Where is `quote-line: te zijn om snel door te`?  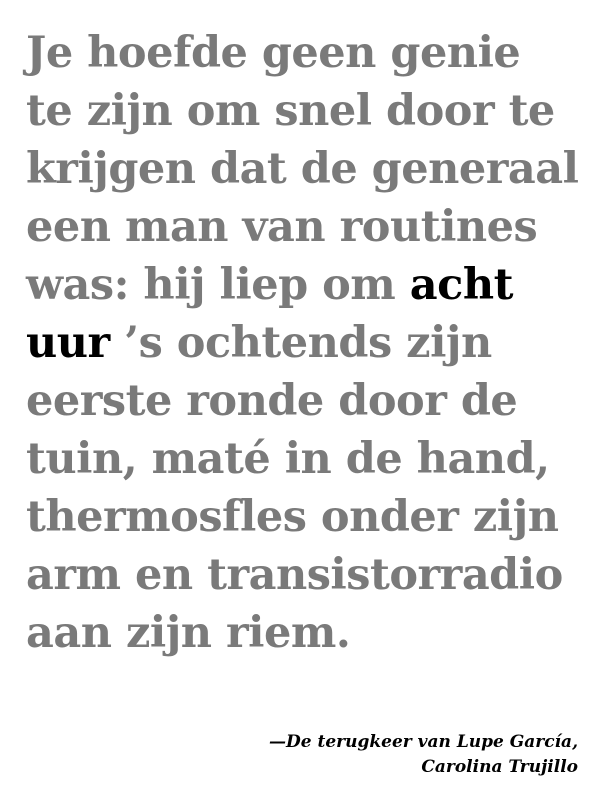 quote-line: te zijn om snel door te is located at coordinates (290, 111).